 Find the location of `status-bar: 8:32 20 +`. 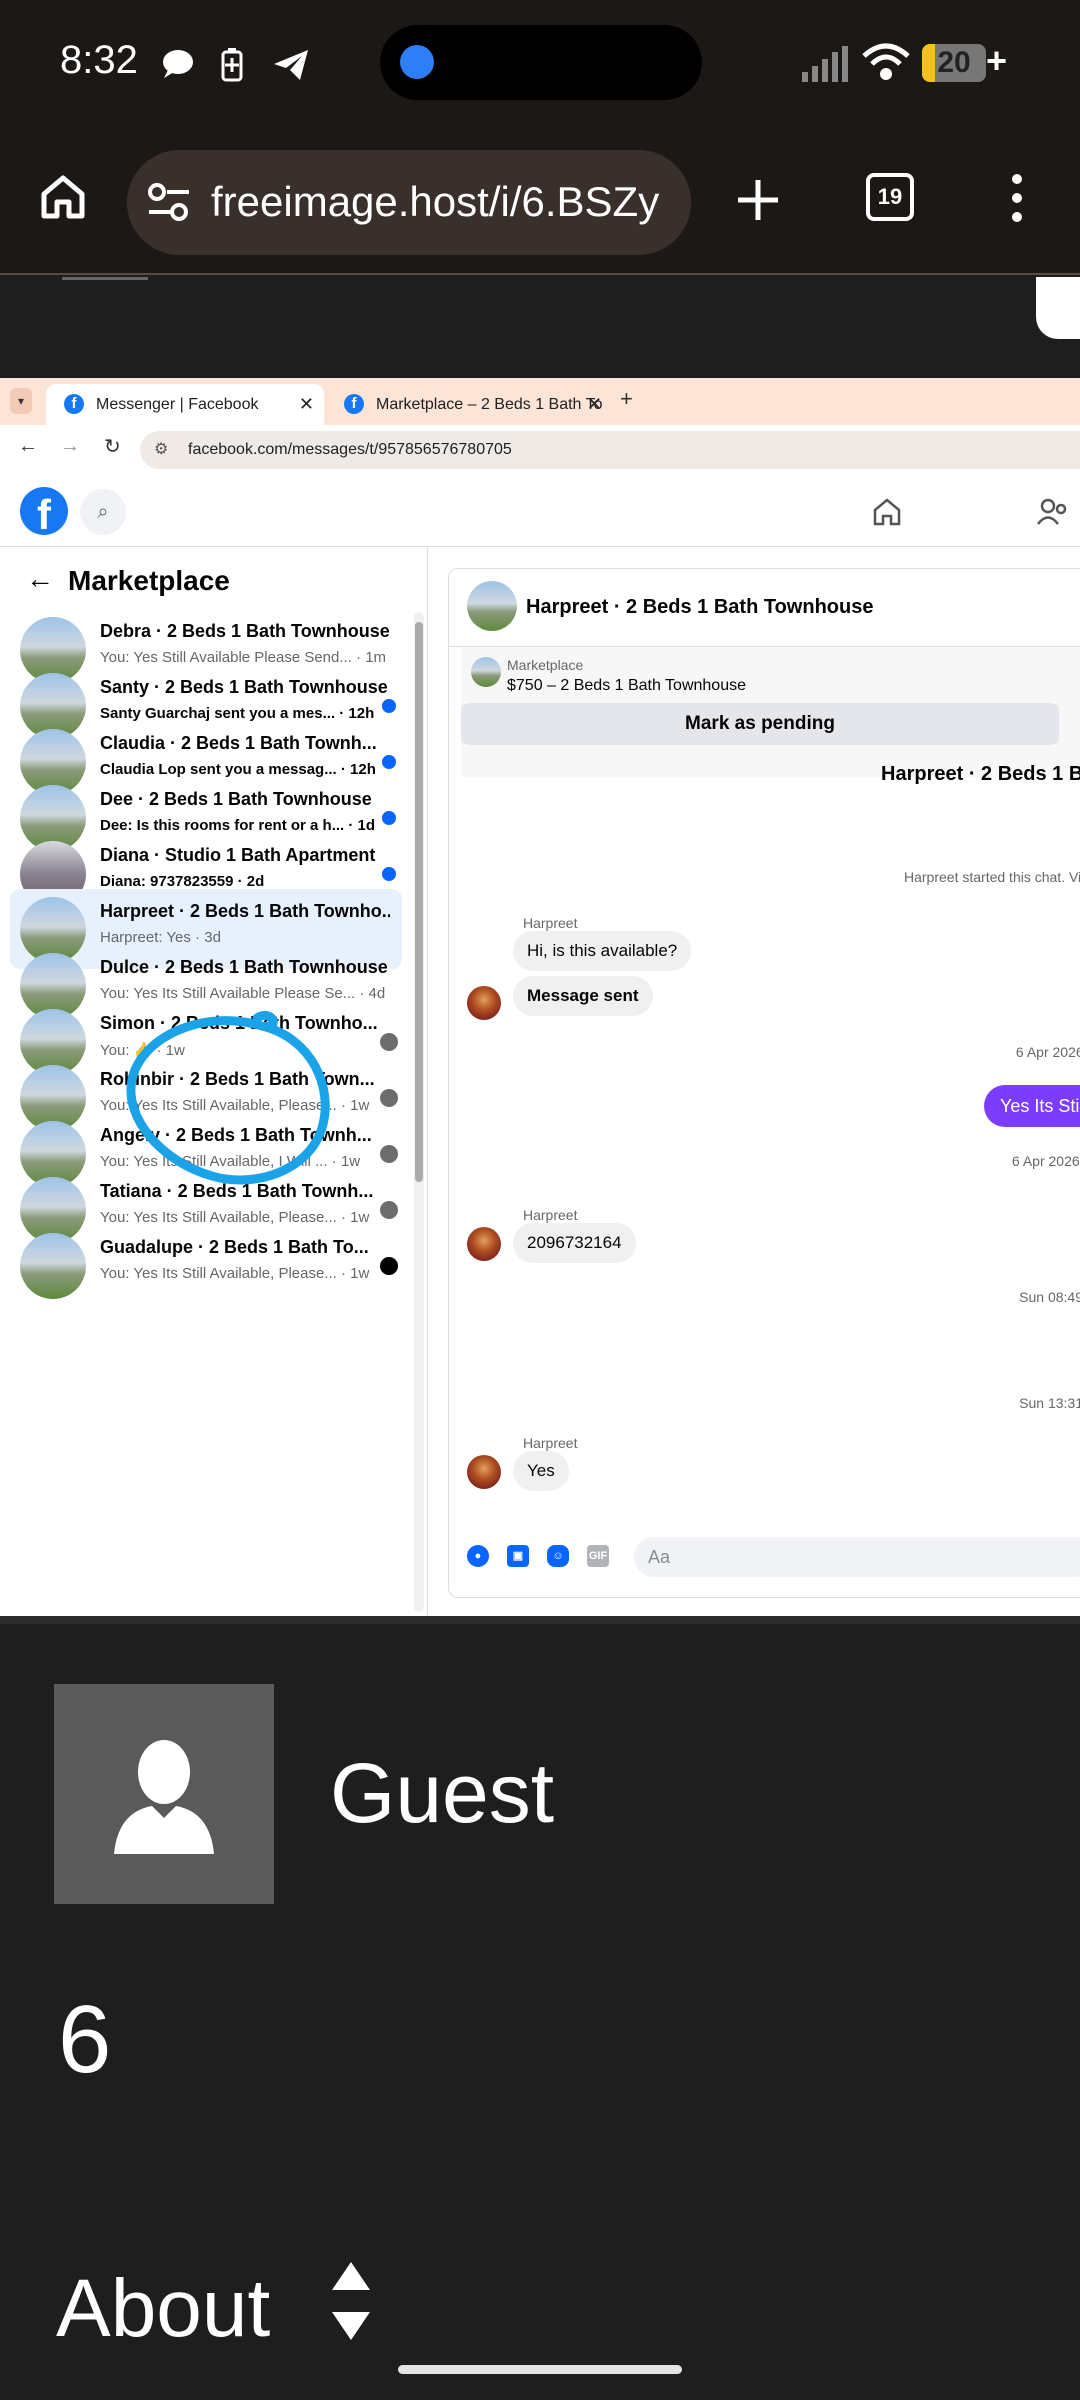

status-bar: 8:32 20 + is located at coordinates (540, 65).